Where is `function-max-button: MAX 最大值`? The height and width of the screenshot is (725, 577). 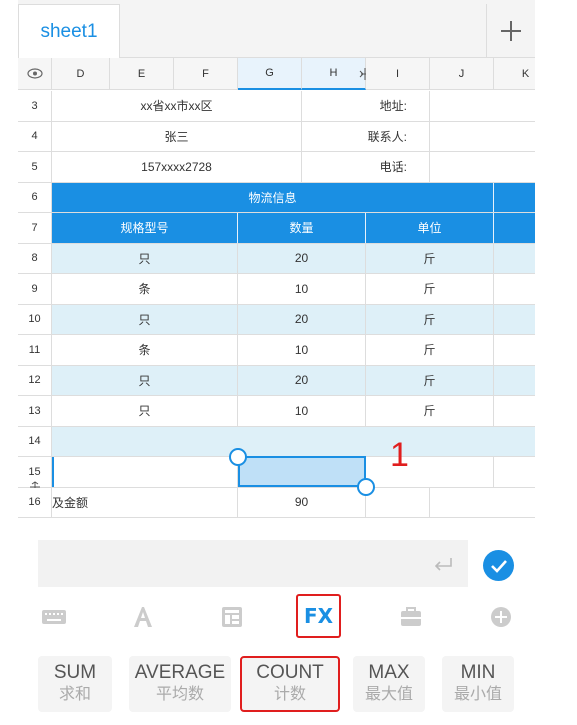
function-max-button: MAX 最大值 is located at coordinates (389, 684).